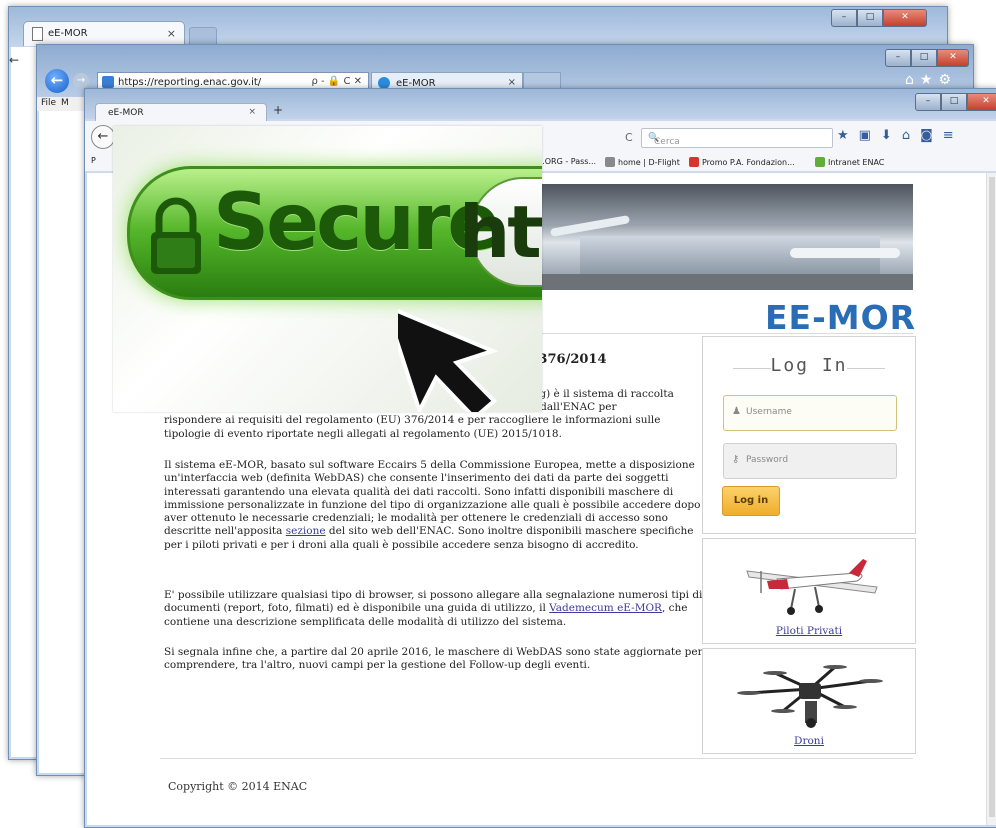  What do you see at coordinates (238, 786) in the screenshot?
I see `copyright: Copyright © 2014 ENAC` at bounding box center [238, 786].